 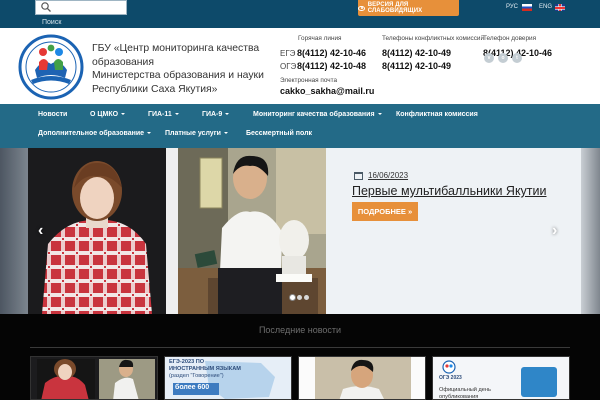 I want to click on nav-item-label: Новости, so click(x=53, y=114).